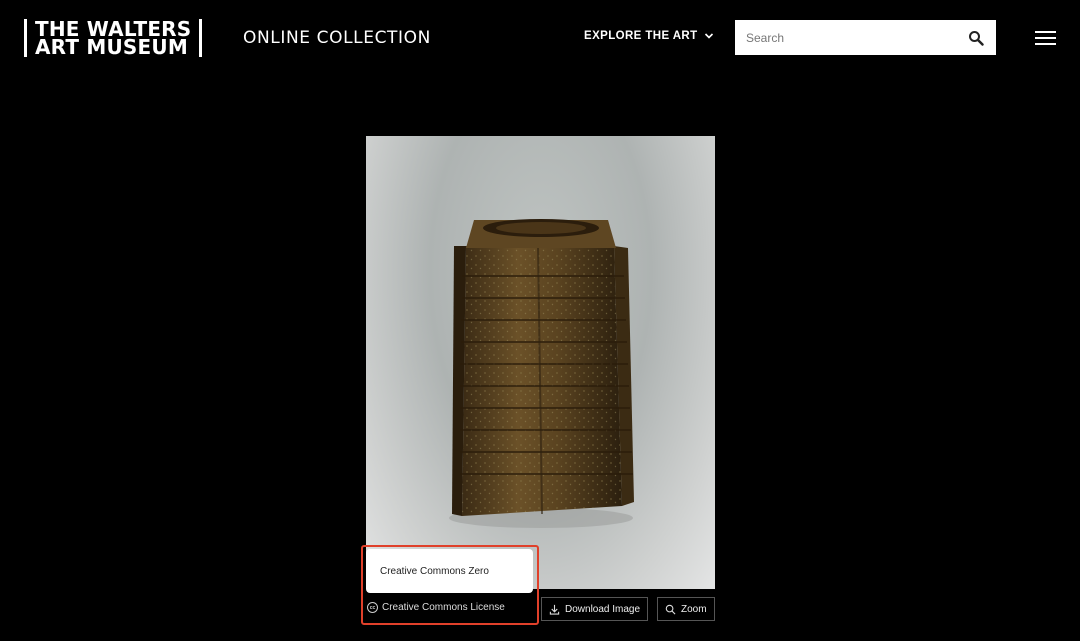 The width and height of the screenshot is (1080, 641). What do you see at coordinates (670, 609) in the screenshot?
I see `magnifier-icon` at bounding box center [670, 609].